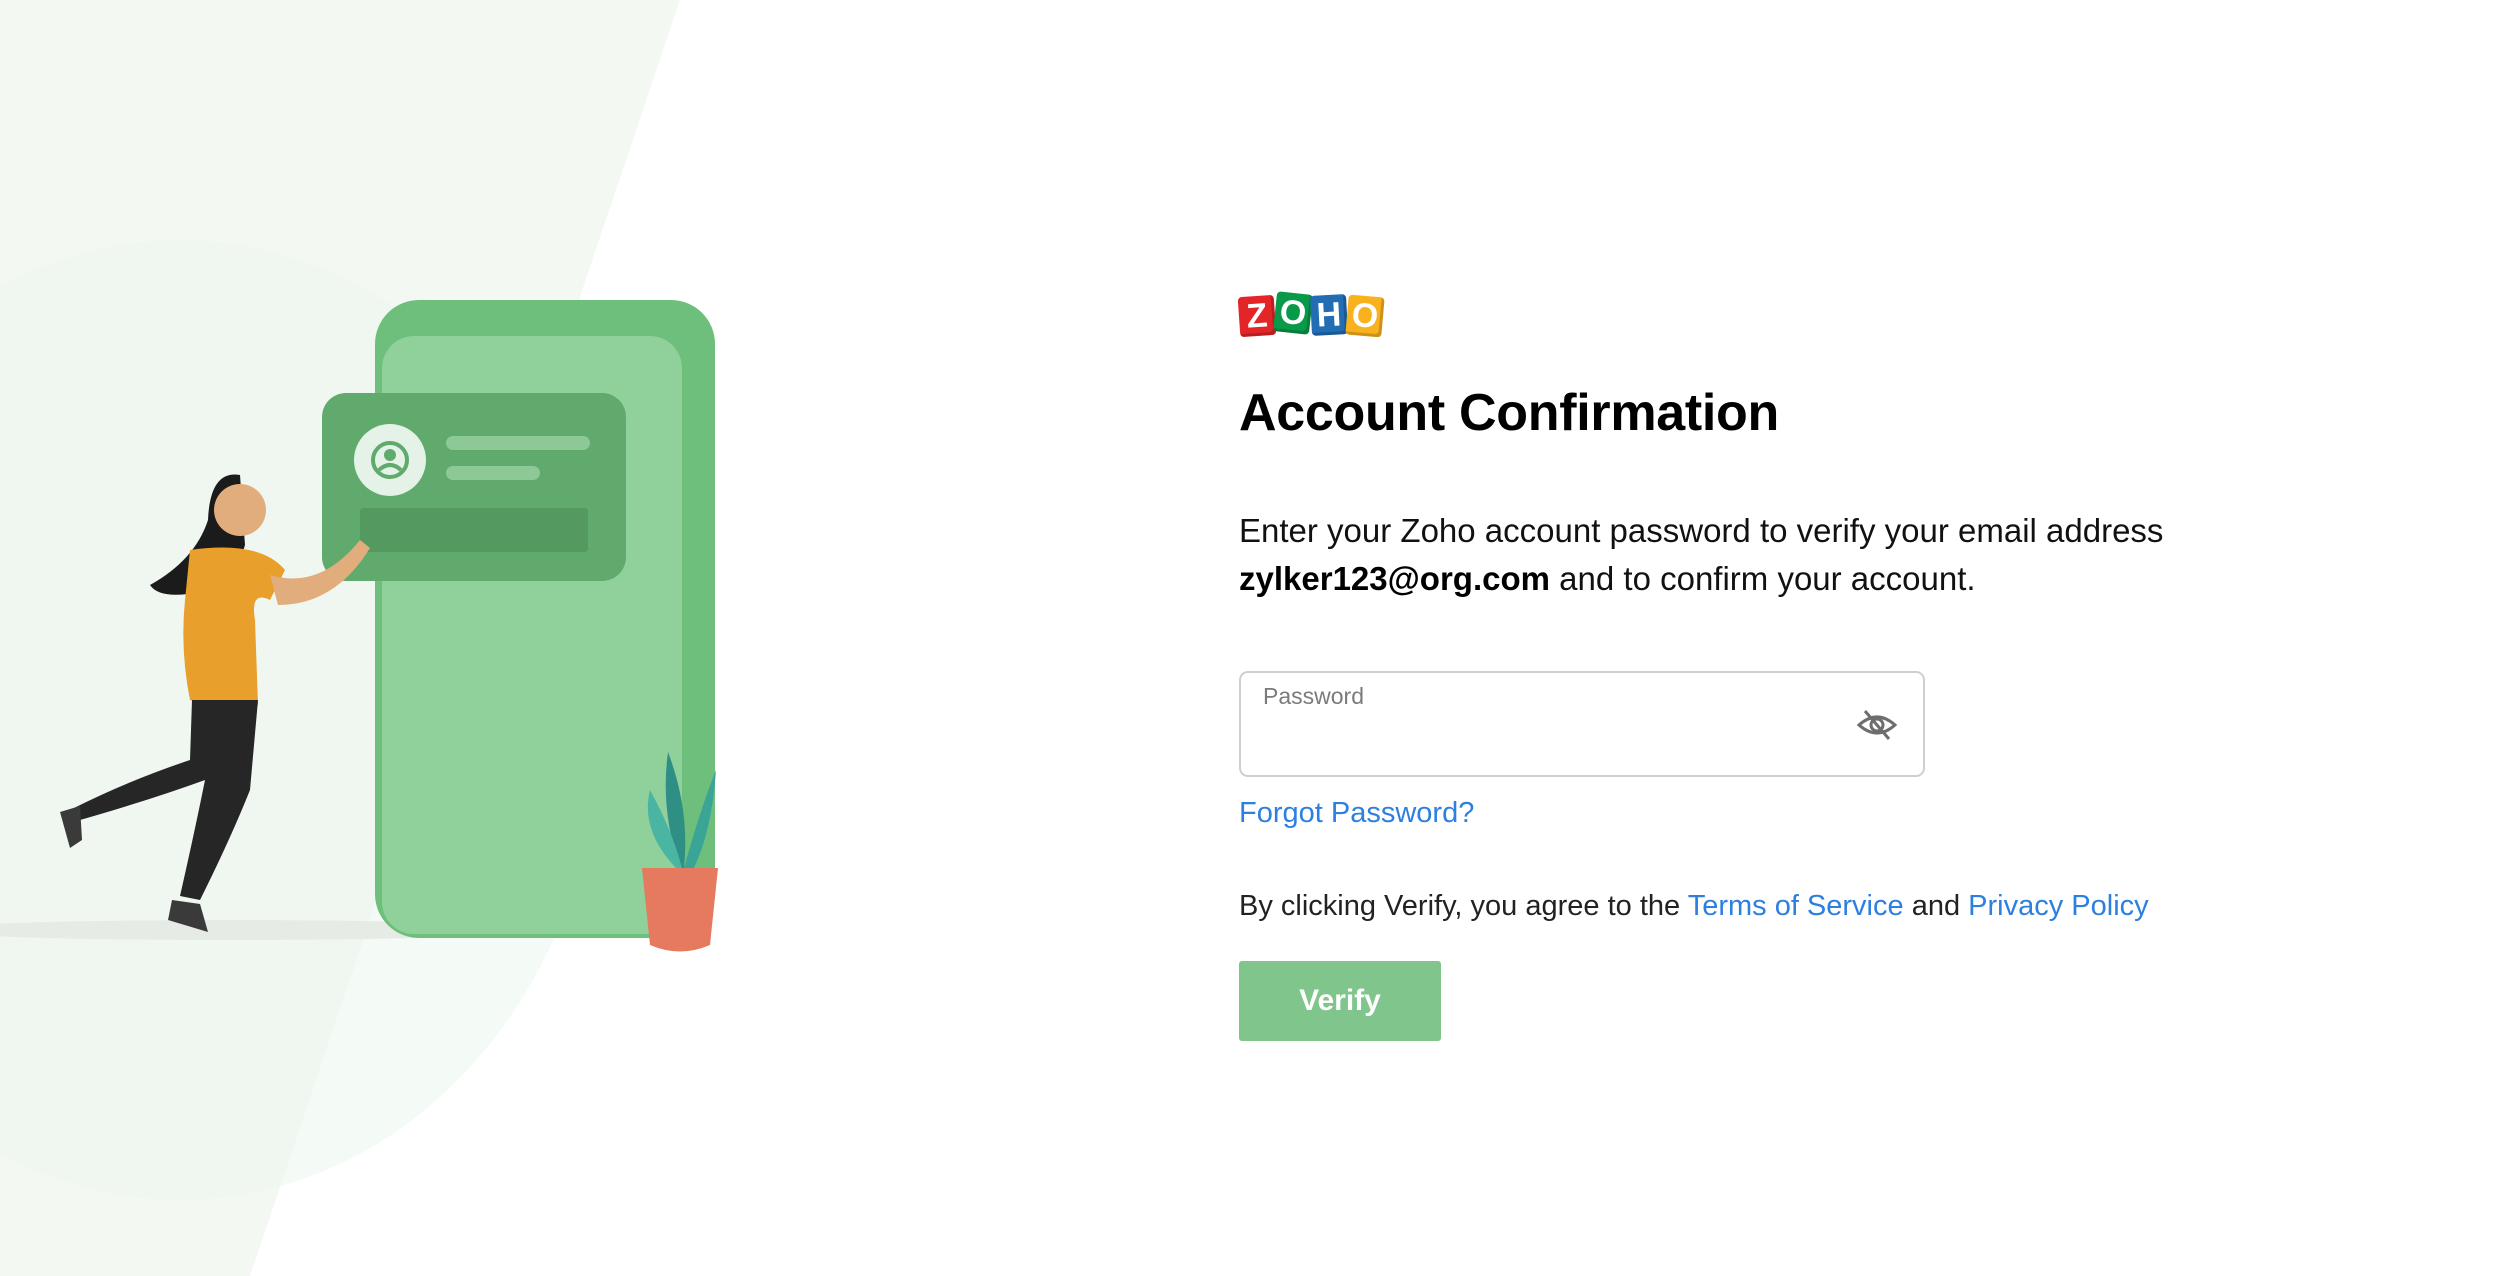 This screenshot has width=2517, height=1276. Describe the element at coordinates (390, 455) in the screenshot. I see `profile-avatar-head` at that location.